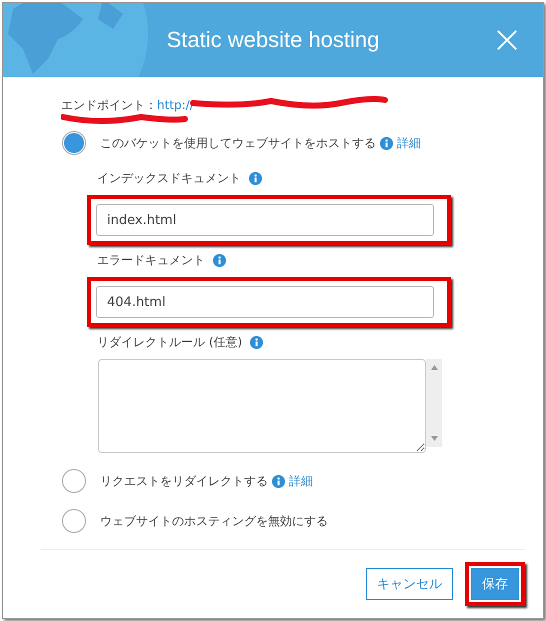 This screenshot has height=621, width=546. Describe the element at coordinates (184, 481) in the screenshot. I see `option-label: リクエストをリダイレクトする` at that location.